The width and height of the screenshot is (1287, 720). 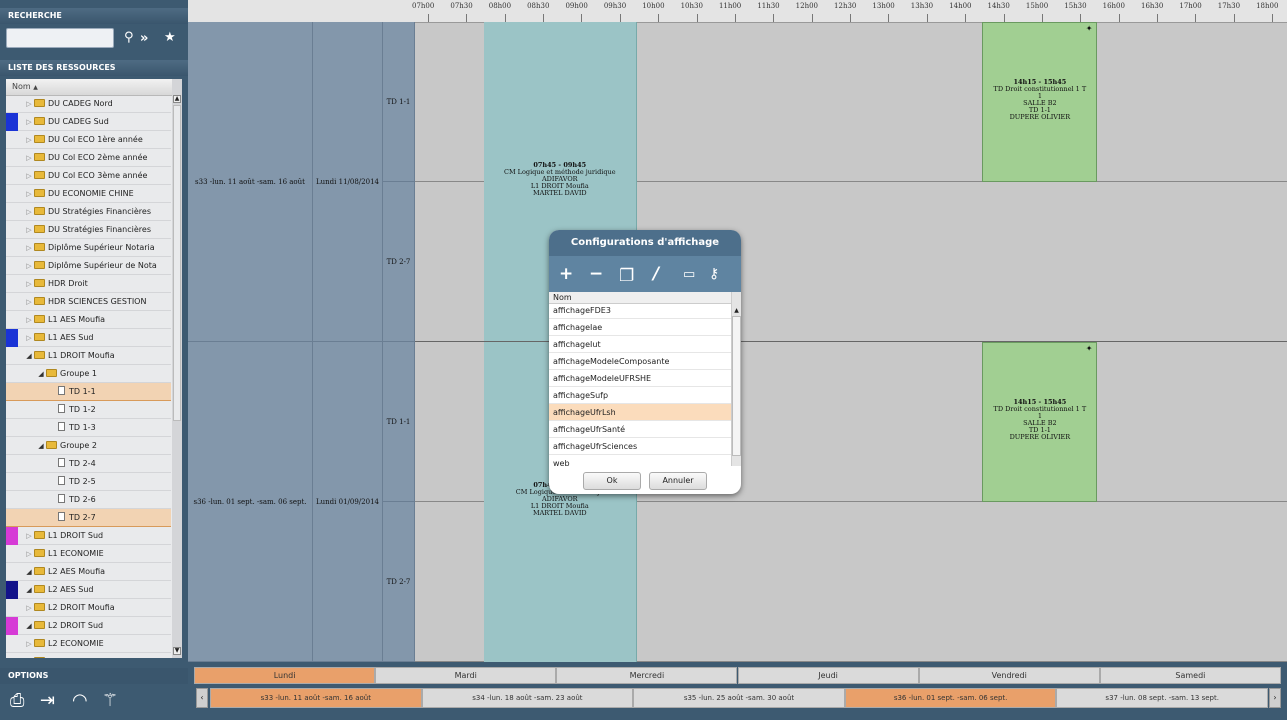 I want to click on day-tab: Vendredi, so click(x=1009, y=675).